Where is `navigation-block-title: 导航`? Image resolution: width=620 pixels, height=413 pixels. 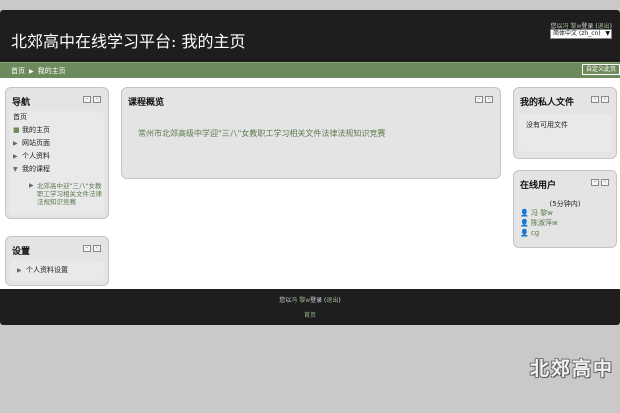 navigation-block-title: 导航 is located at coordinates (21, 103).